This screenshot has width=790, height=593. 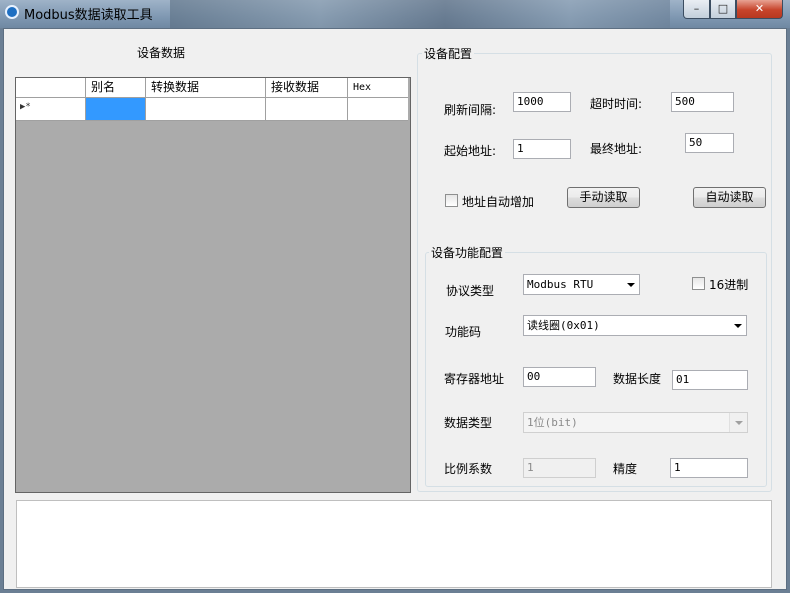 I want to click on refresh-interval-label: 刷新间隔:, so click(x=470, y=110).